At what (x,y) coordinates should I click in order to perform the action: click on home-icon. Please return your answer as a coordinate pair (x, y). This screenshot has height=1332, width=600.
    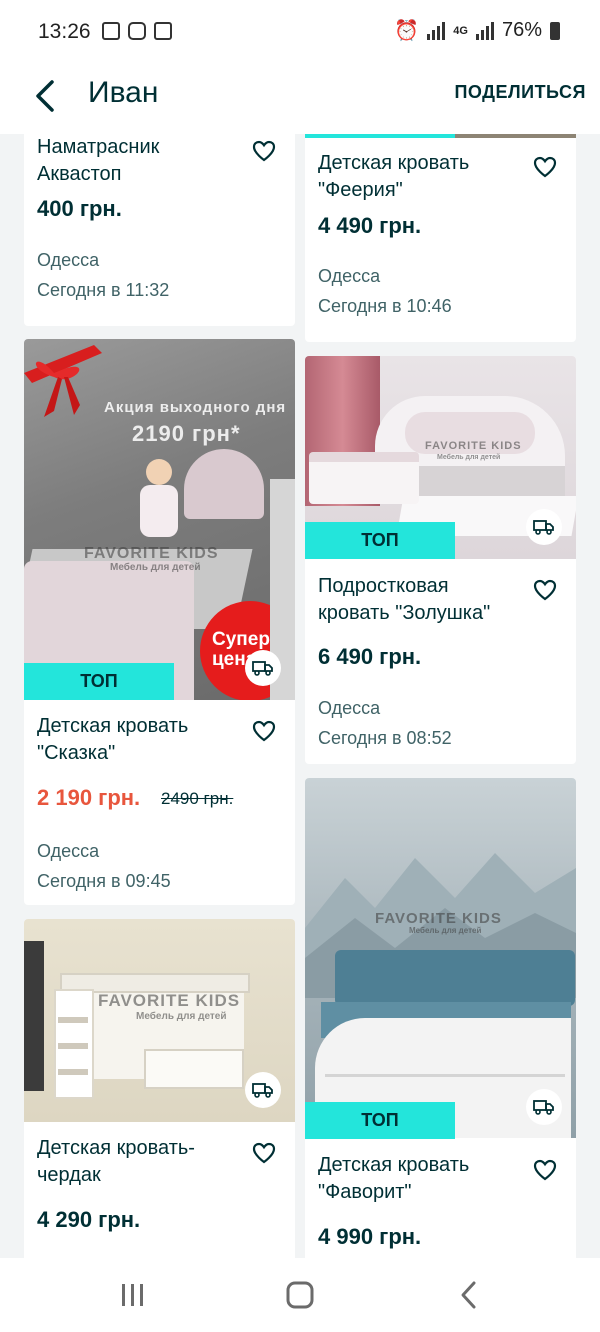
    Looking at the image, I should click on (300, 1295).